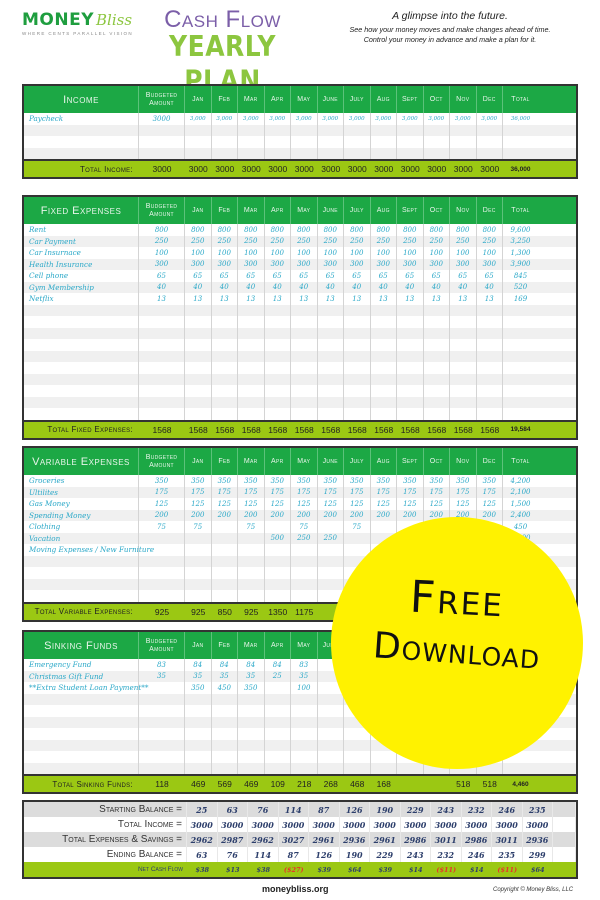  I want to click on month-cell: 3,000, so click(304, 119).